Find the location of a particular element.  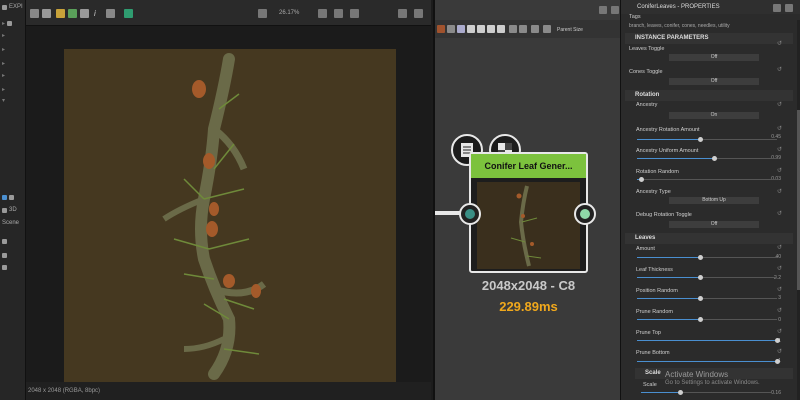

layers-icon is located at coordinates (46, 13).